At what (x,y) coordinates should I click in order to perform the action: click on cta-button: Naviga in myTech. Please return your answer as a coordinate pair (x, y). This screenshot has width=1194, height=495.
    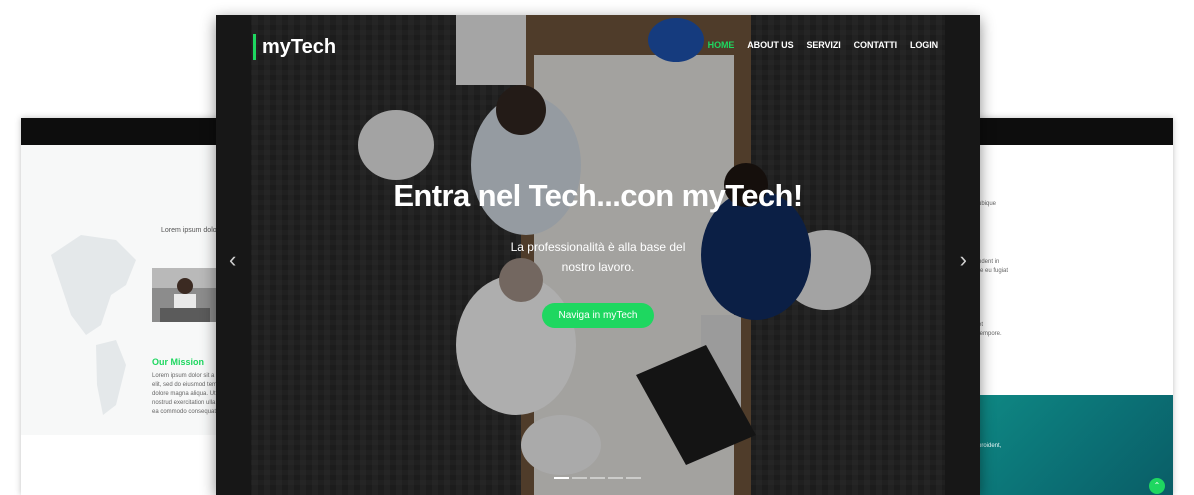
    Looking at the image, I should click on (598, 315).